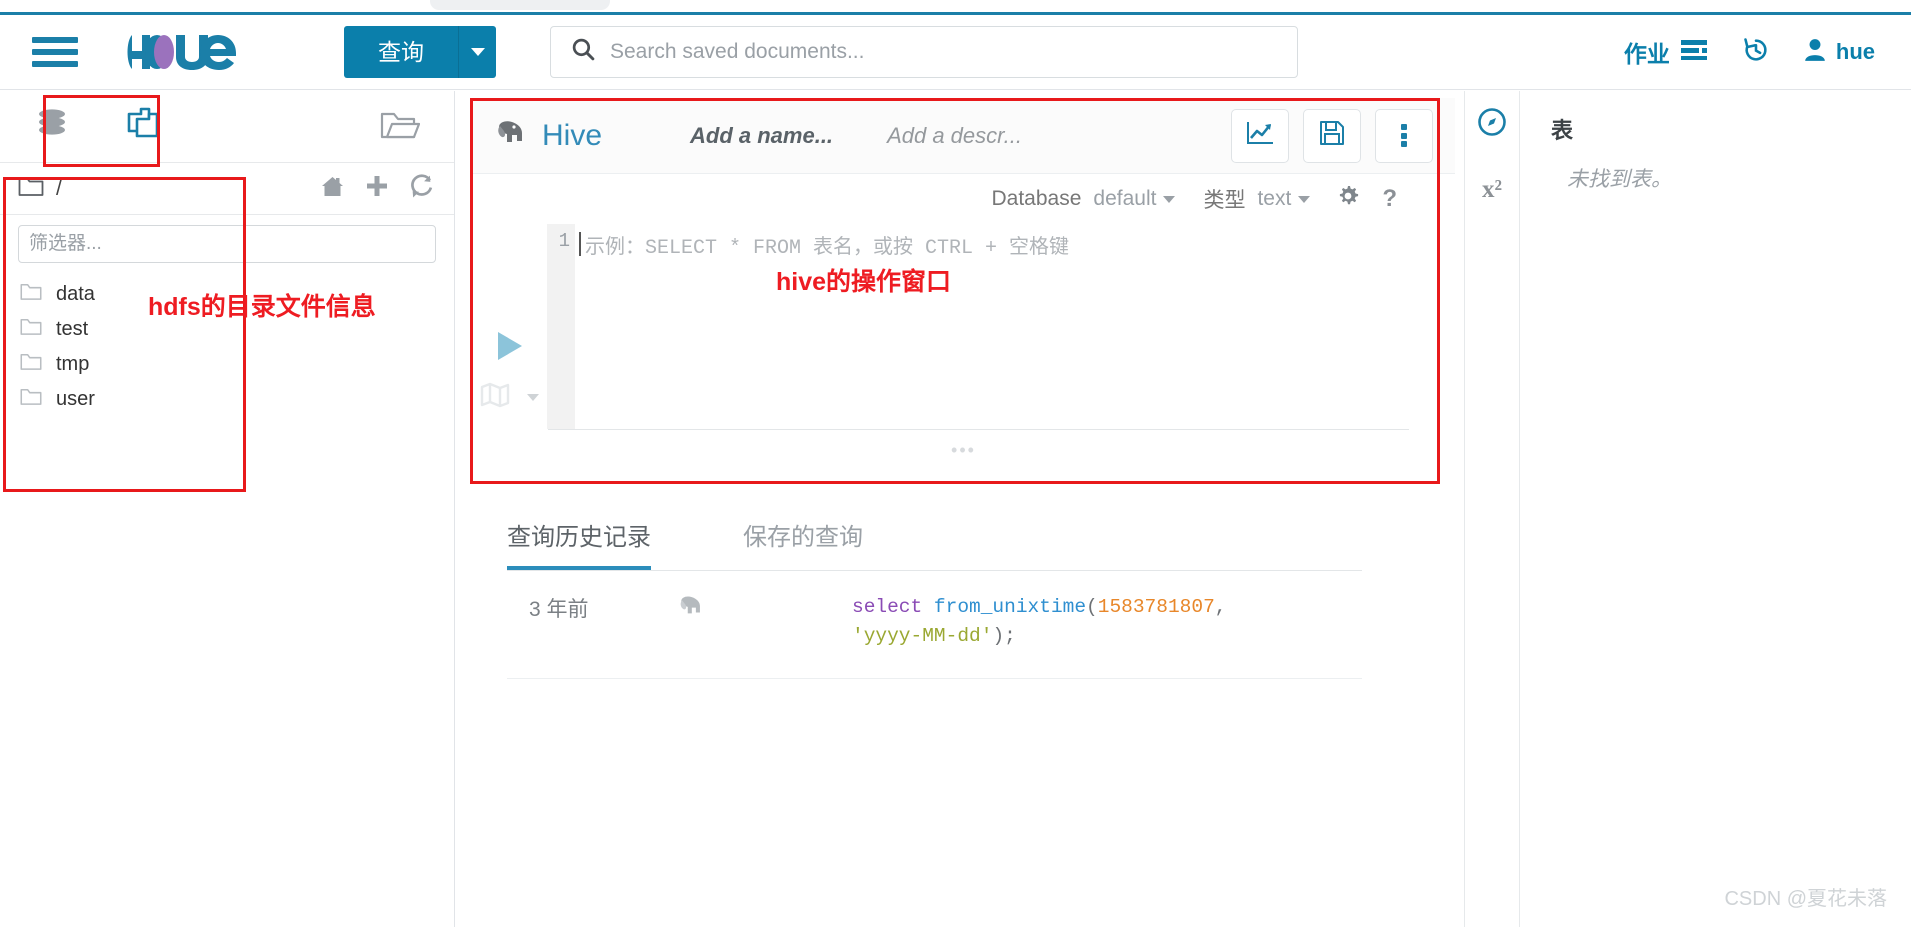 This screenshot has height=927, width=1911. Describe the element at coordinates (583, 52) in the screenshot. I see `search-icon` at that location.